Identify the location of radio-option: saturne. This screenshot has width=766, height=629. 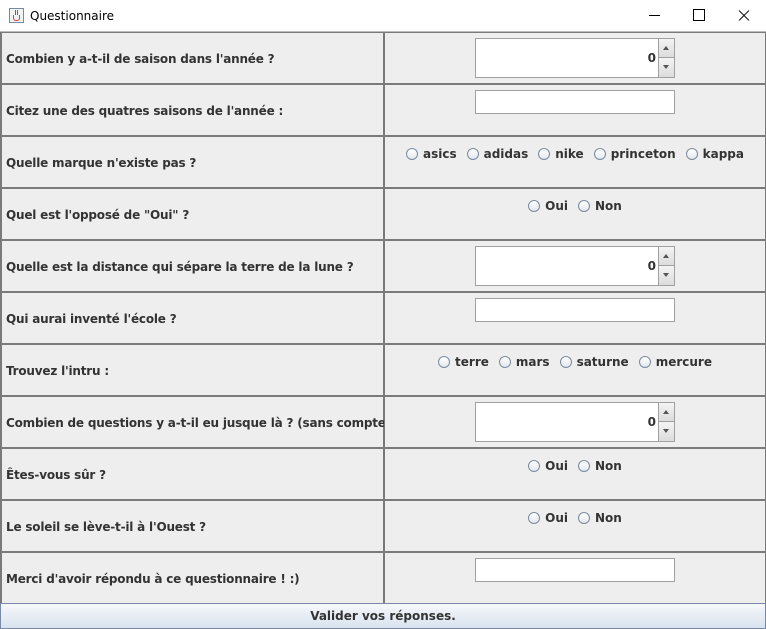
(594, 362).